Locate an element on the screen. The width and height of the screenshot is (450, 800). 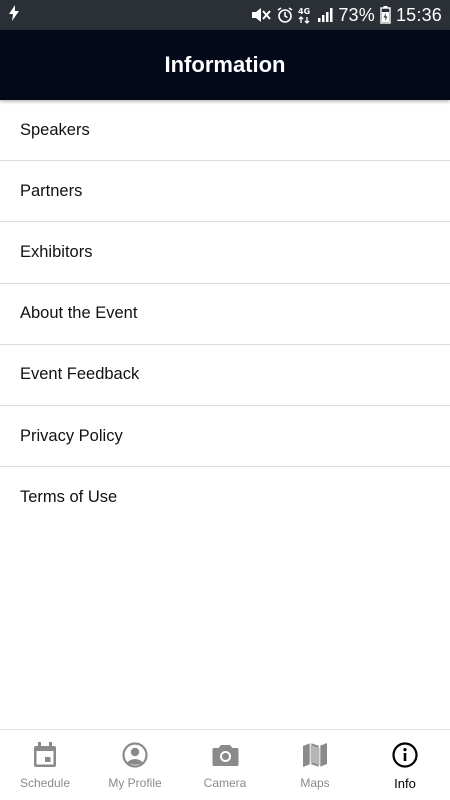
data-icon: 4G is located at coordinates (305, 15).